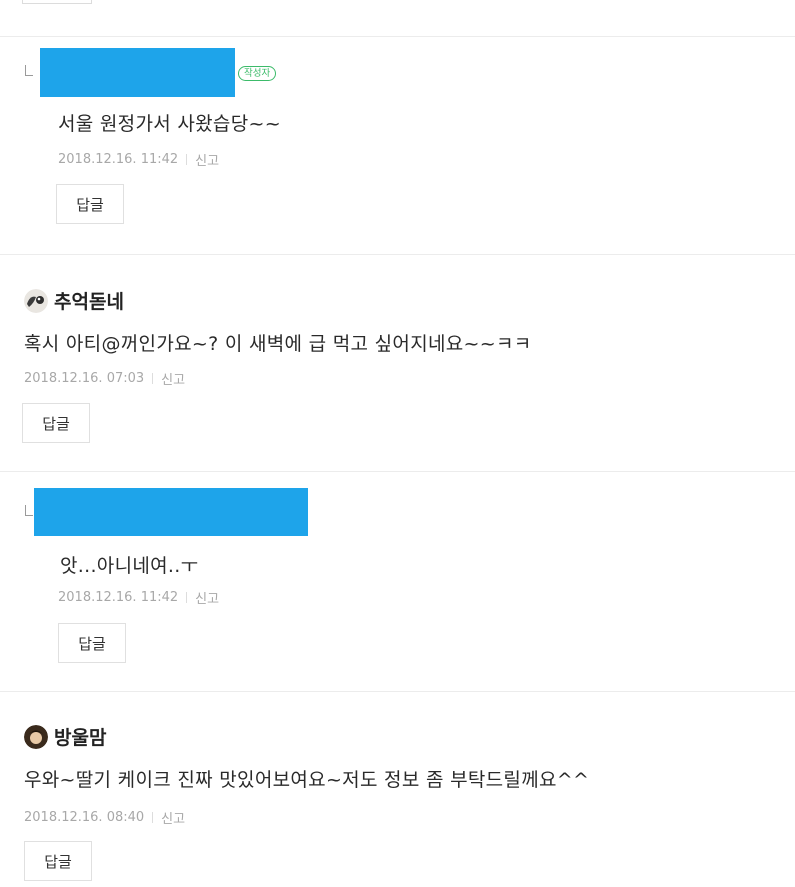  Describe the element at coordinates (169, 124) in the screenshot. I see `comment-text: 서울 원정가서 사왔습당~~` at that location.